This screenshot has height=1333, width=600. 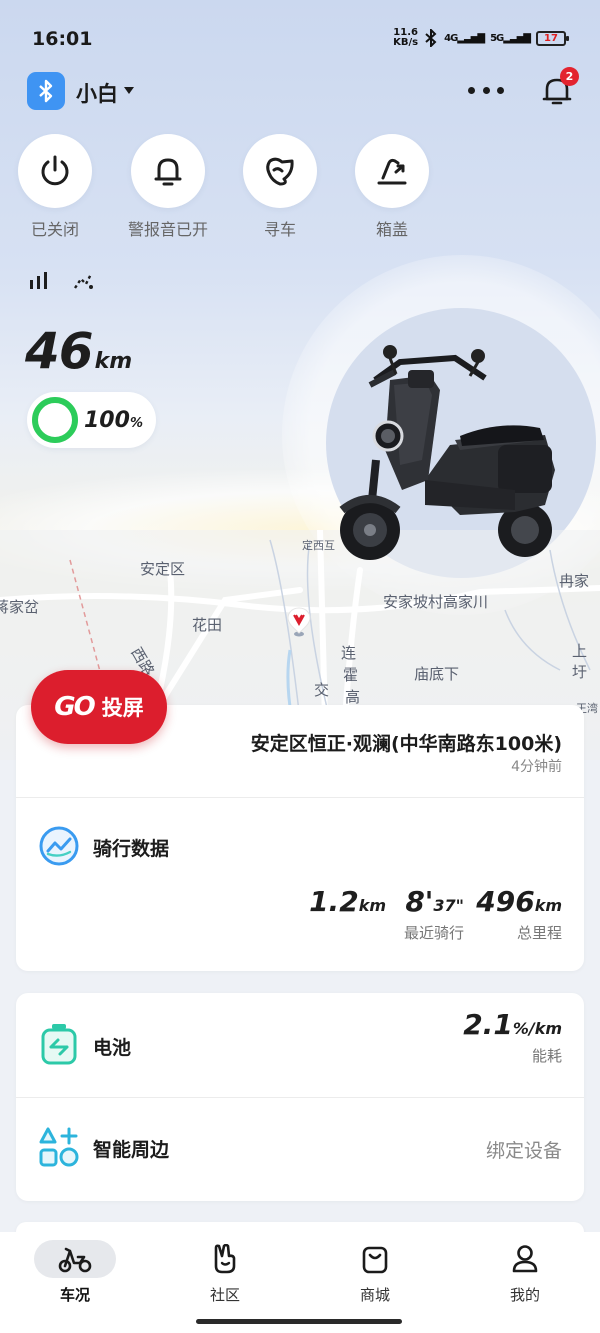 What do you see at coordinates (524, 1149) in the screenshot?
I see `bind-device-link: 绑定设备` at bounding box center [524, 1149].